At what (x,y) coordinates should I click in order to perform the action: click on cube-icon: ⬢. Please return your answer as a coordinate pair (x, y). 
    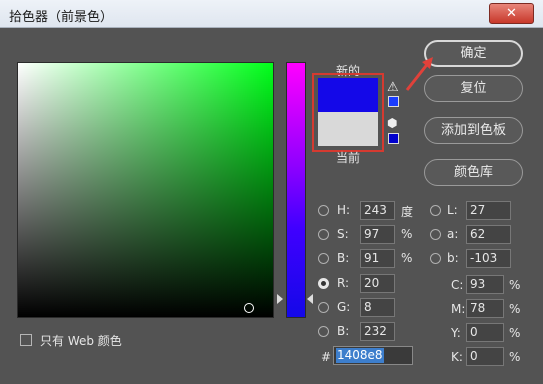
    Looking at the image, I should click on (392, 123).